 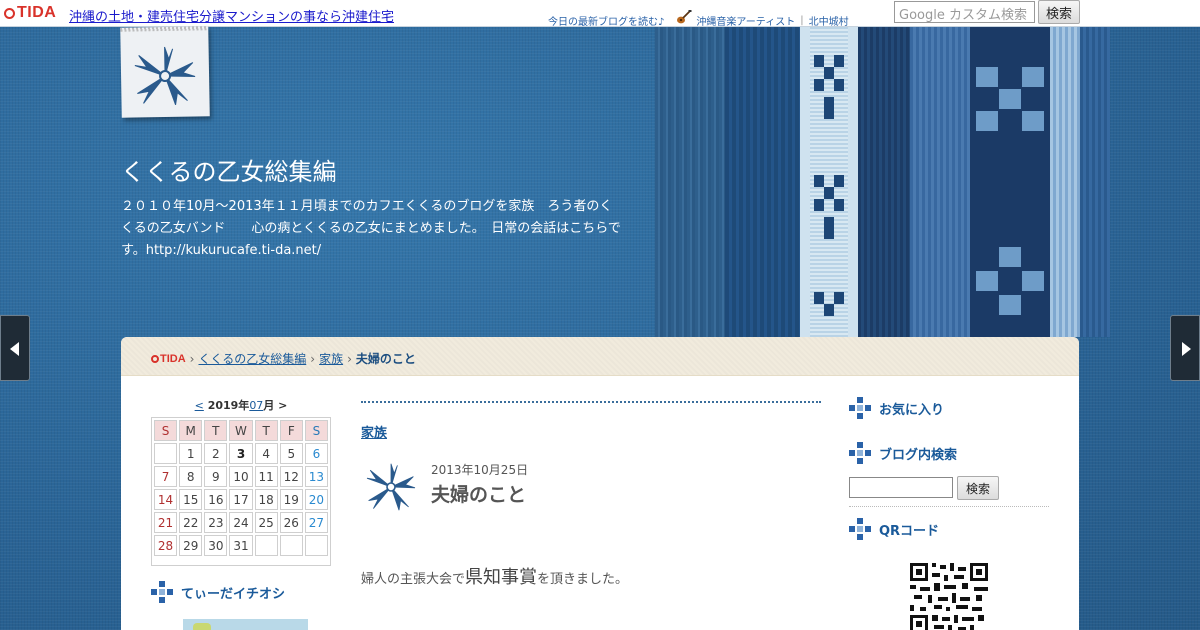 What do you see at coordinates (252, 358) in the screenshot?
I see `breadcrumb-blog-link: くくるの乙女総集編` at bounding box center [252, 358].